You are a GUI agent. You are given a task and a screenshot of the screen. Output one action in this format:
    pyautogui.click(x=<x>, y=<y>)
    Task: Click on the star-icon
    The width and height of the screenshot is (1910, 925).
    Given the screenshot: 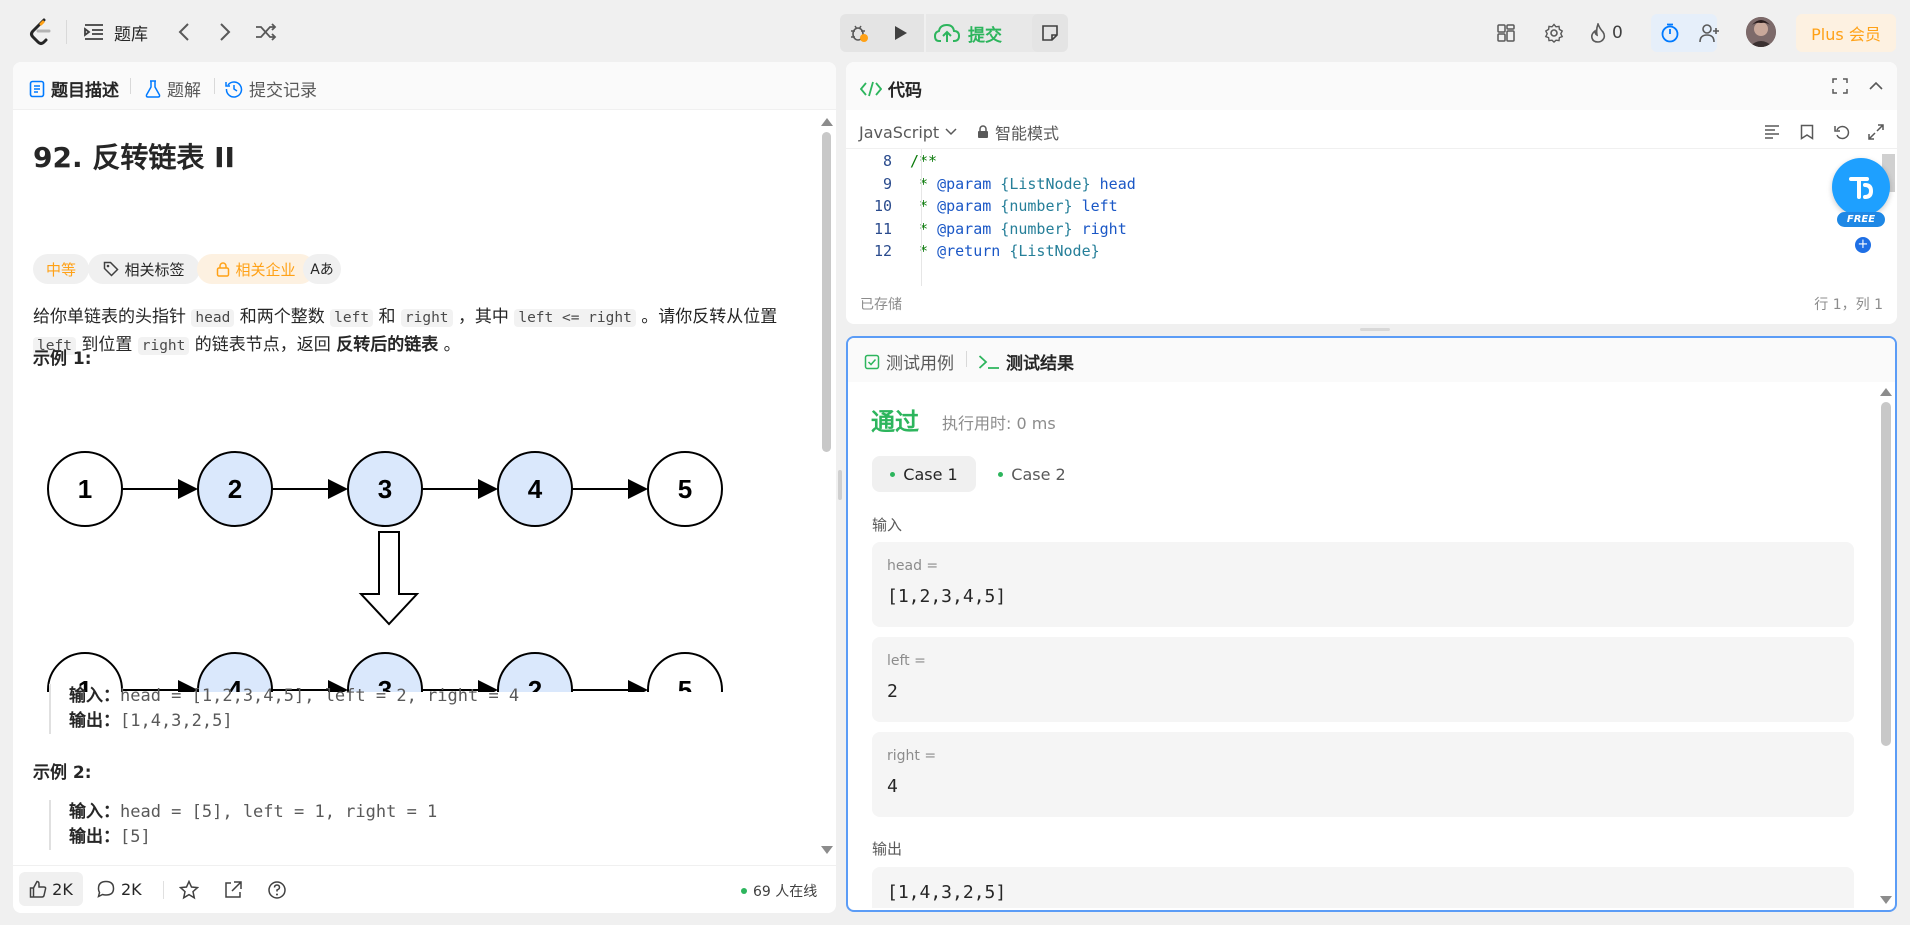 What is the action you would take?
    pyautogui.click(x=189, y=890)
    